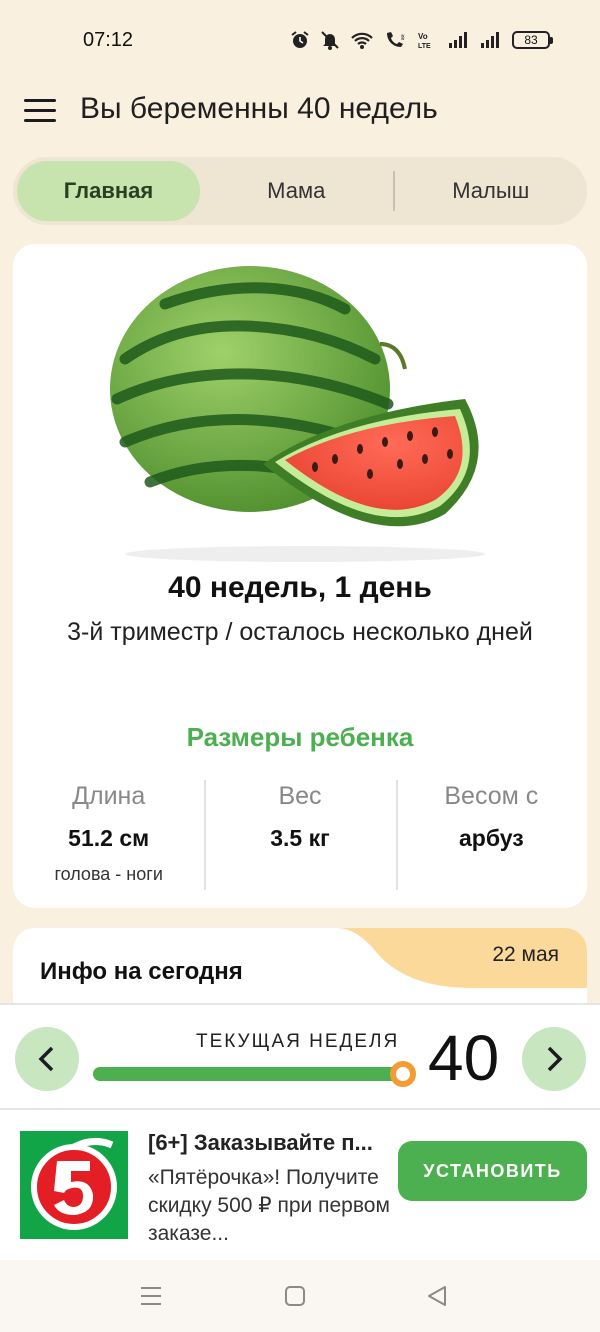  What do you see at coordinates (403, 1074) in the screenshot?
I see `progress-thumb` at bounding box center [403, 1074].